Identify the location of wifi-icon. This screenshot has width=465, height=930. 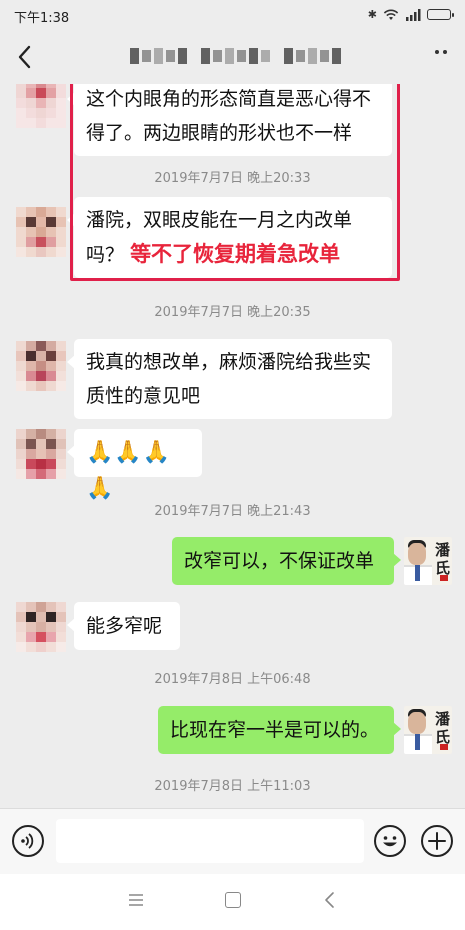
(391, 15).